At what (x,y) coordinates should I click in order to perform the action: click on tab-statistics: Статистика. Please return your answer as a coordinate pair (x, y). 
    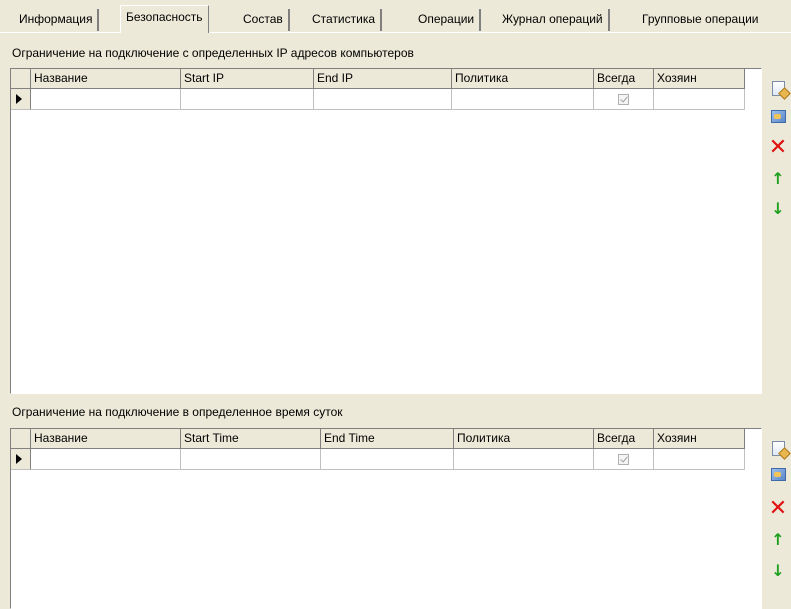
    Looking at the image, I should click on (345, 20).